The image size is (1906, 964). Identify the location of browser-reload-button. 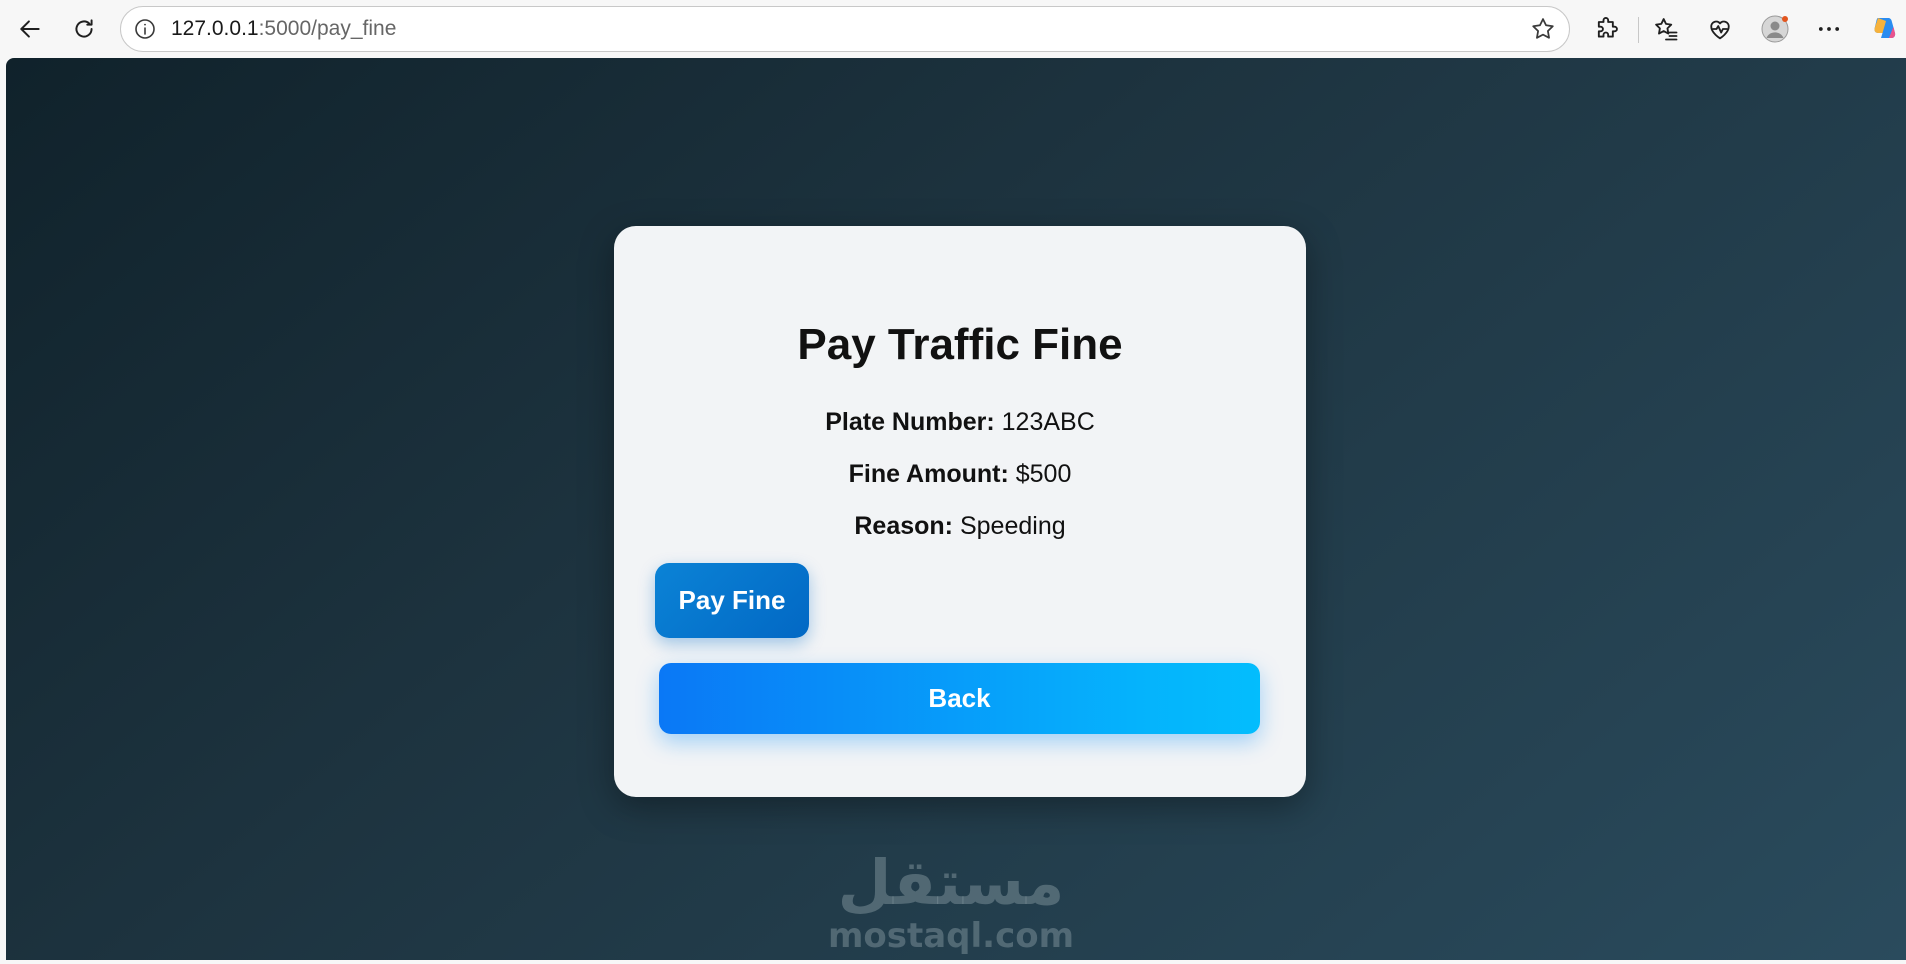
(84, 29).